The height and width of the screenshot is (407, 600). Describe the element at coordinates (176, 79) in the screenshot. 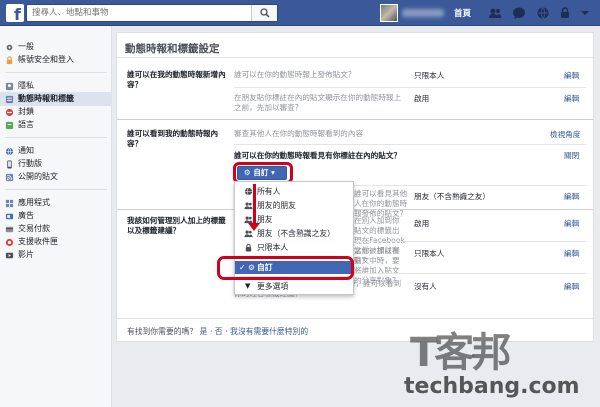

I see `section-question-who-can-add: 誰可以在我的動態時報新增內容？` at that location.